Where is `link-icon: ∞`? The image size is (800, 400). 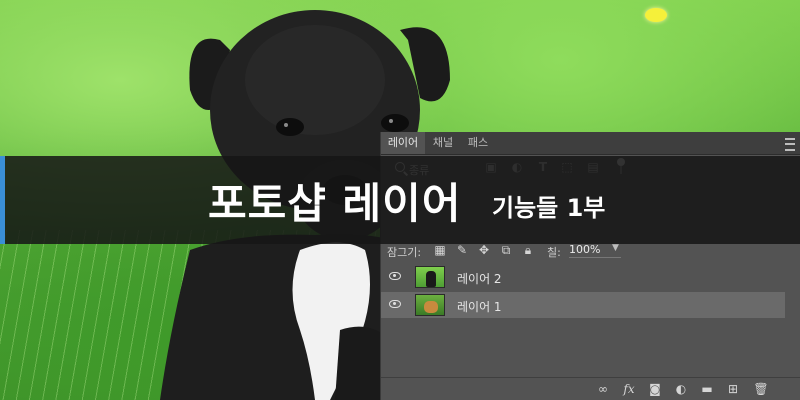 link-icon: ∞ is located at coordinates (603, 389).